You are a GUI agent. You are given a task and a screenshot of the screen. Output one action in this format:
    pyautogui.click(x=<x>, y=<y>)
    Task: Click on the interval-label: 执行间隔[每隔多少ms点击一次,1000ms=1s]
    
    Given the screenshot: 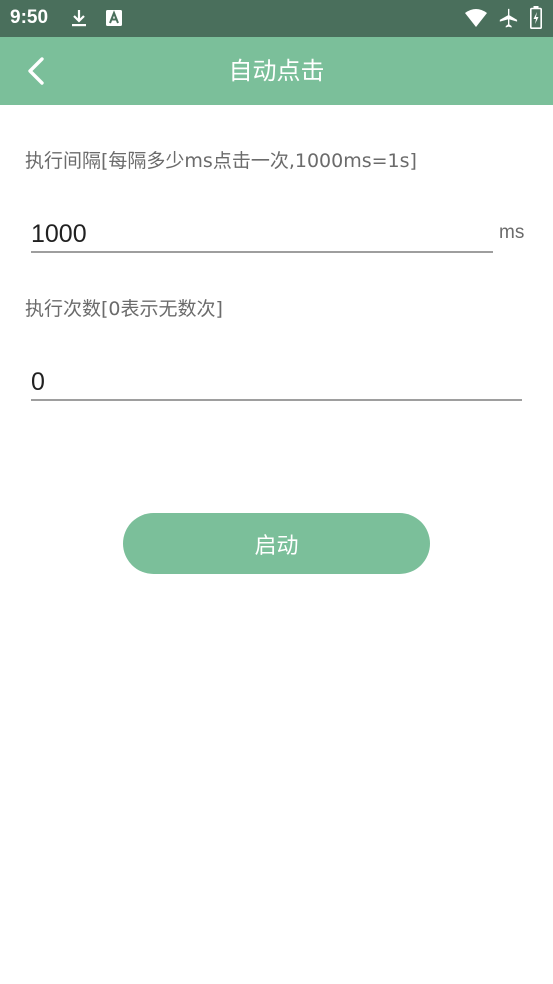 What is the action you would take?
    pyautogui.click(x=221, y=161)
    